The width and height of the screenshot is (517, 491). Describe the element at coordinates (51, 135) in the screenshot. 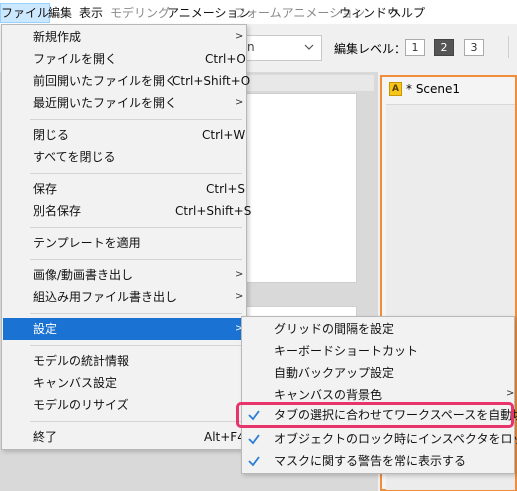

I see `menu-item-close: 閉じる` at that location.